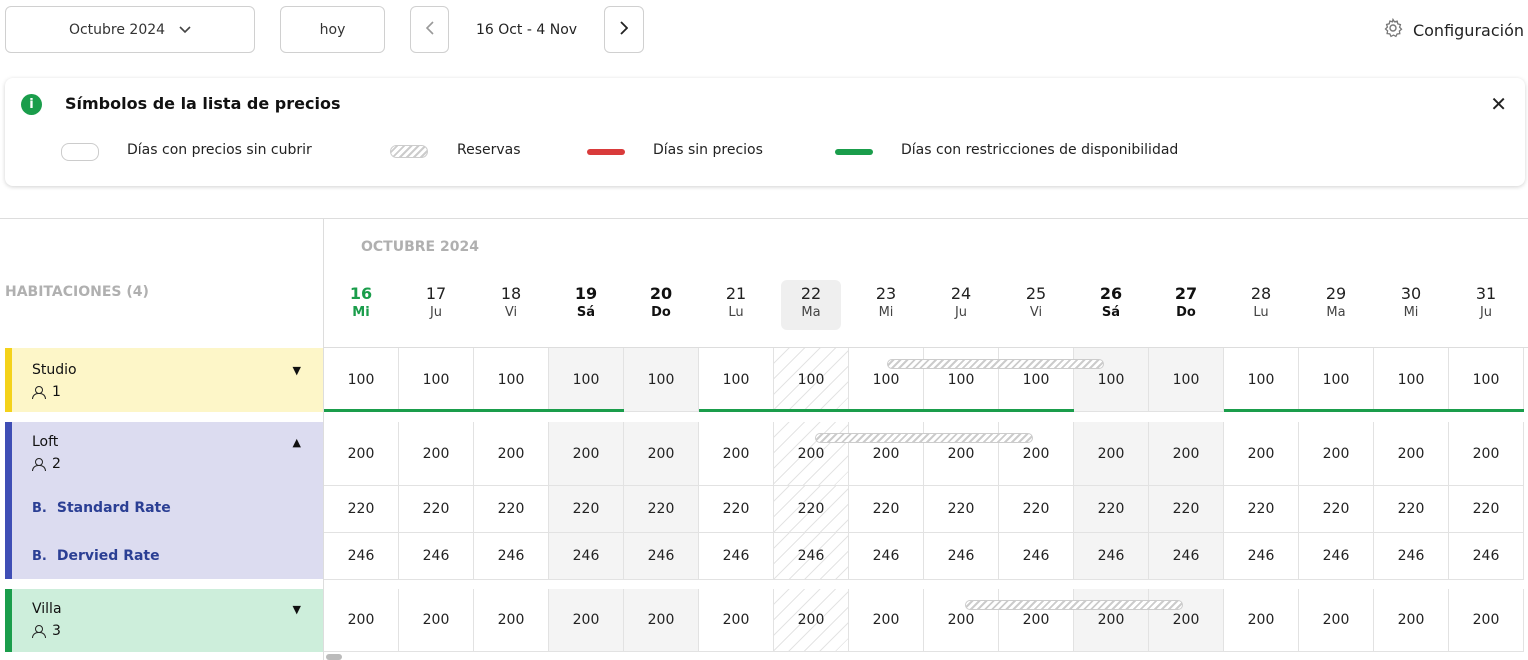  I want to click on today-button: hoy, so click(332, 29).